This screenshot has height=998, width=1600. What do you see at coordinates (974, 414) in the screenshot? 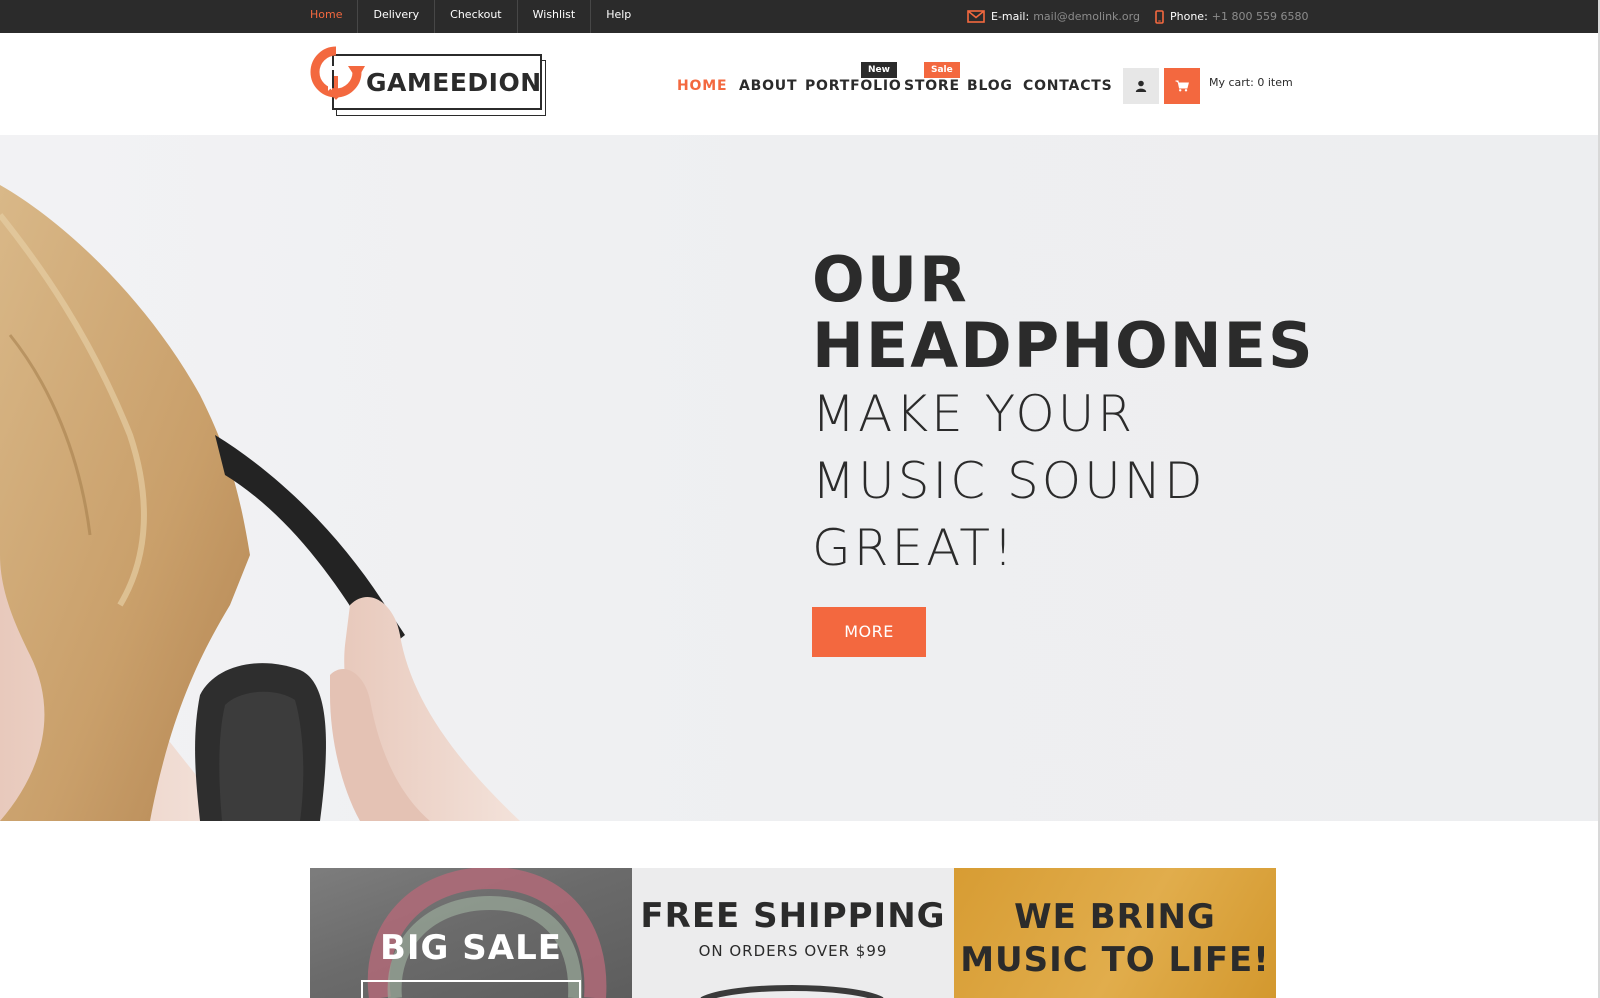
I see `hero-subtitle-line-1: MAKE YOUR` at bounding box center [974, 414].